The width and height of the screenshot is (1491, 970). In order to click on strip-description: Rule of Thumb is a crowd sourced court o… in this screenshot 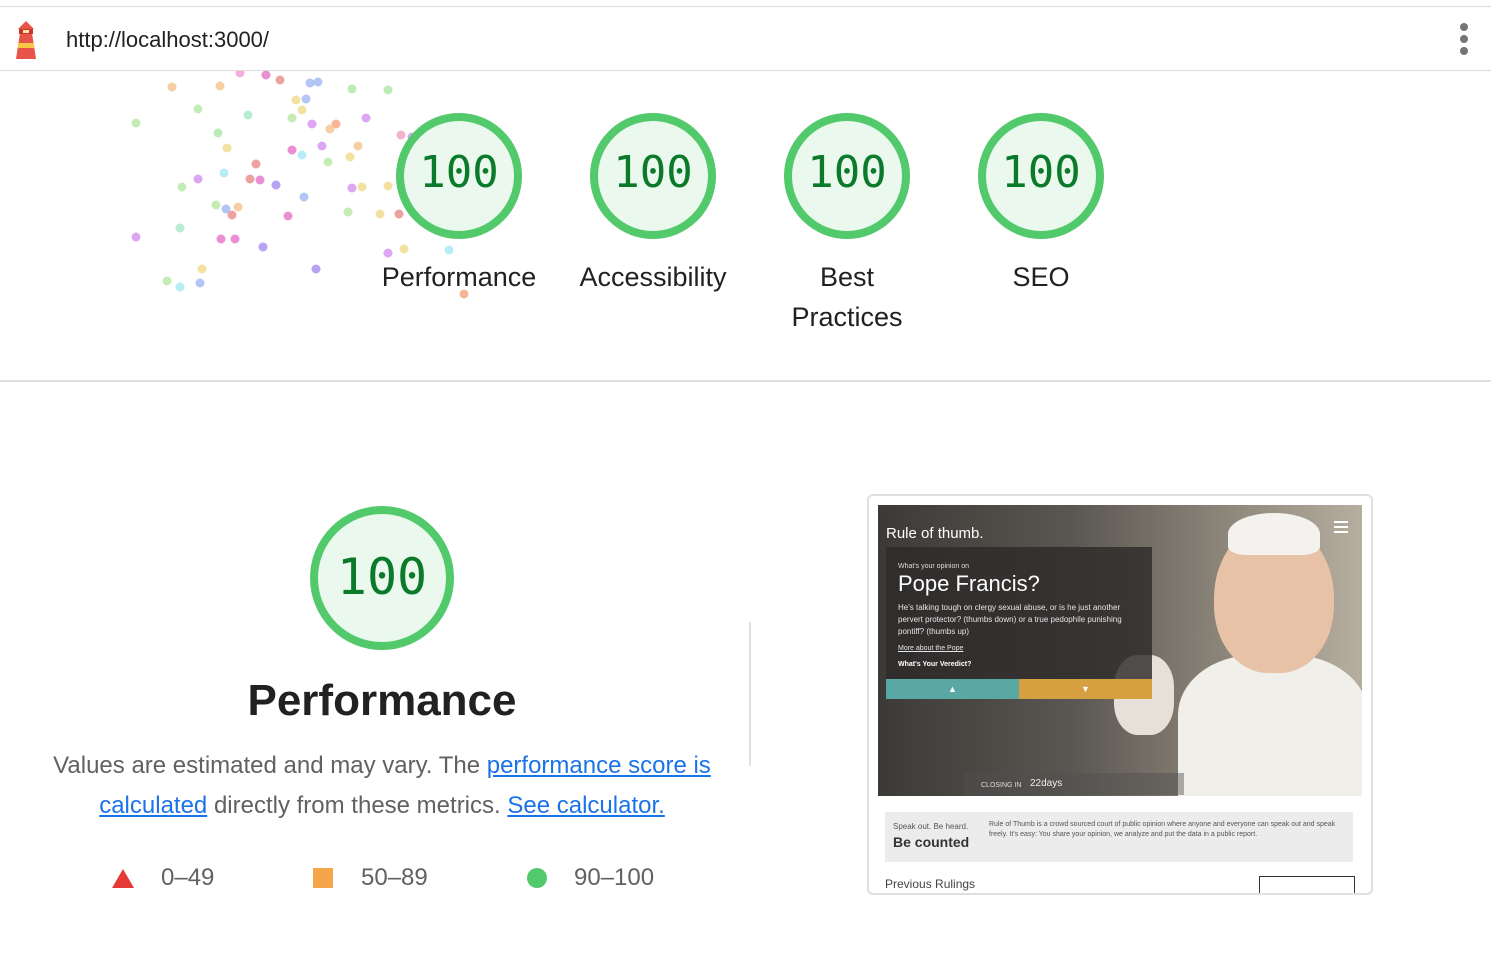, I will do `click(1162, 829)`.